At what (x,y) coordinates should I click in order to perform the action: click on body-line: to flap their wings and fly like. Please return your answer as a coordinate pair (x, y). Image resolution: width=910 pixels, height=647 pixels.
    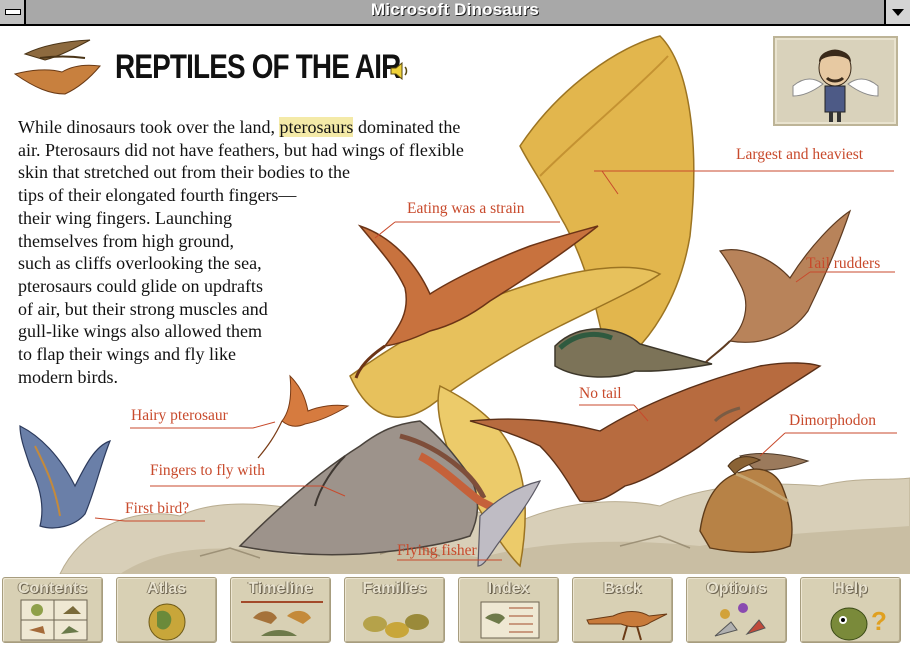
    Looking at the image, I should click on (127, 354).